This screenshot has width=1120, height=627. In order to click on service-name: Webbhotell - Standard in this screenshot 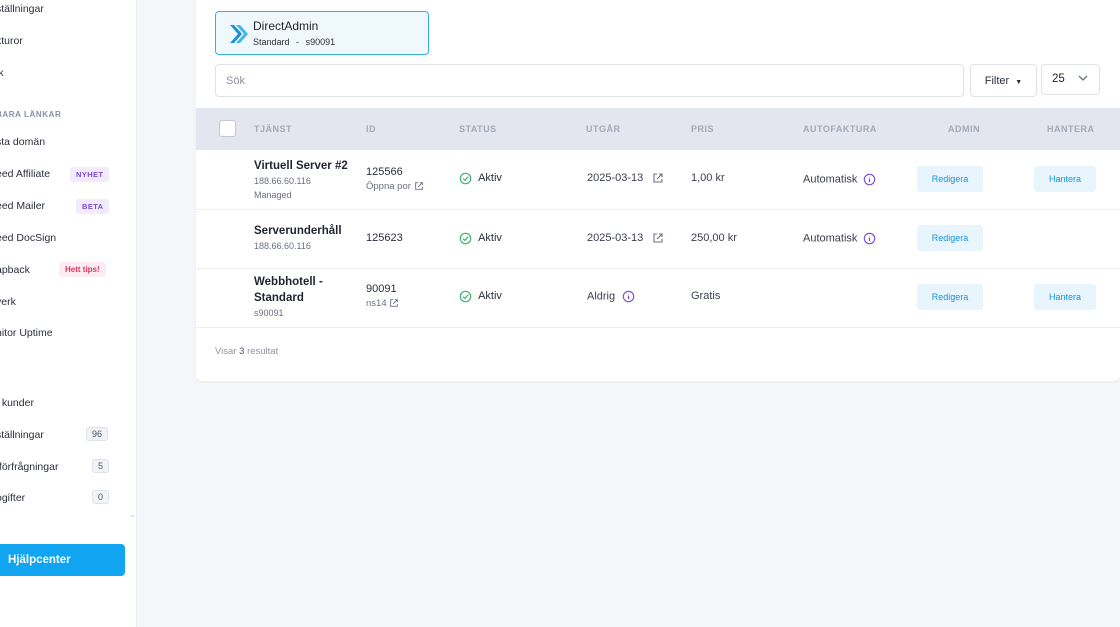, I will do `click(288, 290)`.